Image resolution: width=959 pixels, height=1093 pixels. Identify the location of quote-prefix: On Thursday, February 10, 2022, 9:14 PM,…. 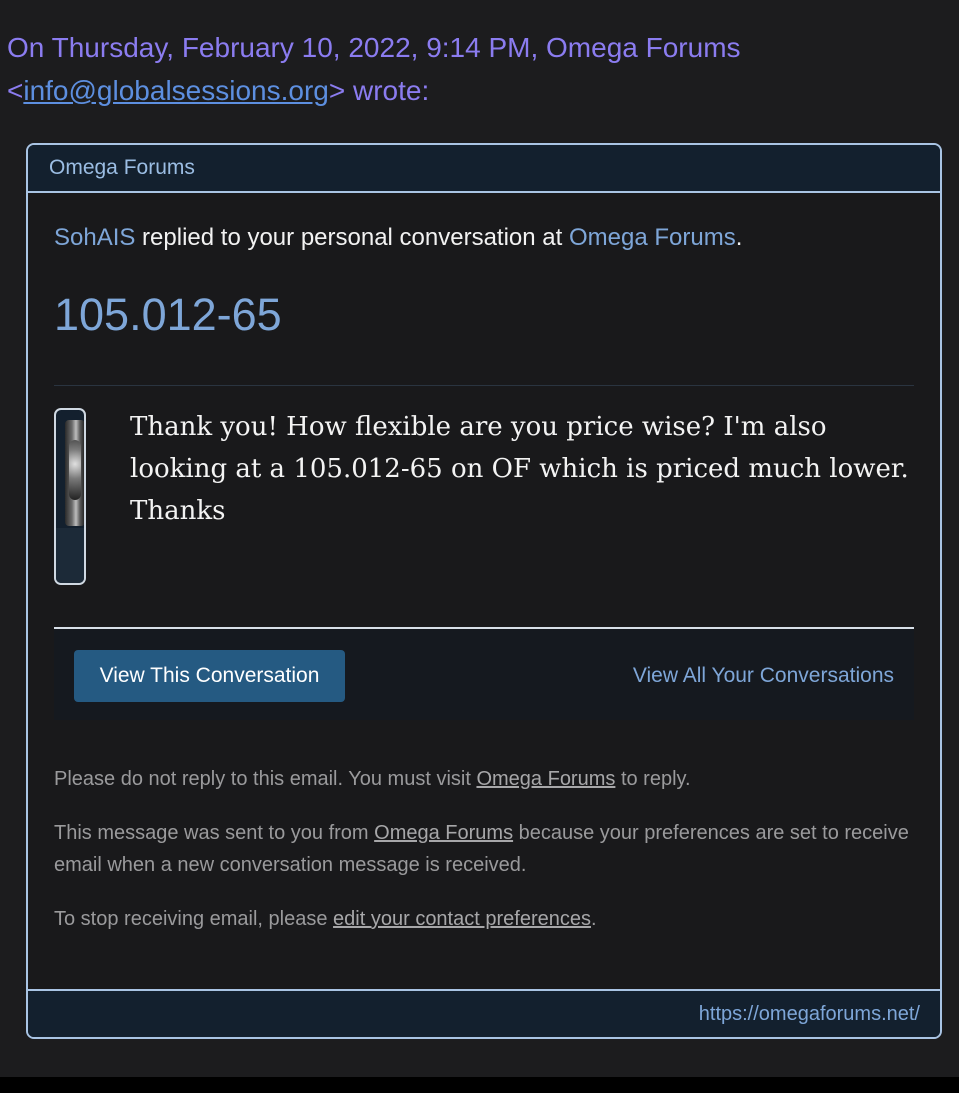
(374, 47).